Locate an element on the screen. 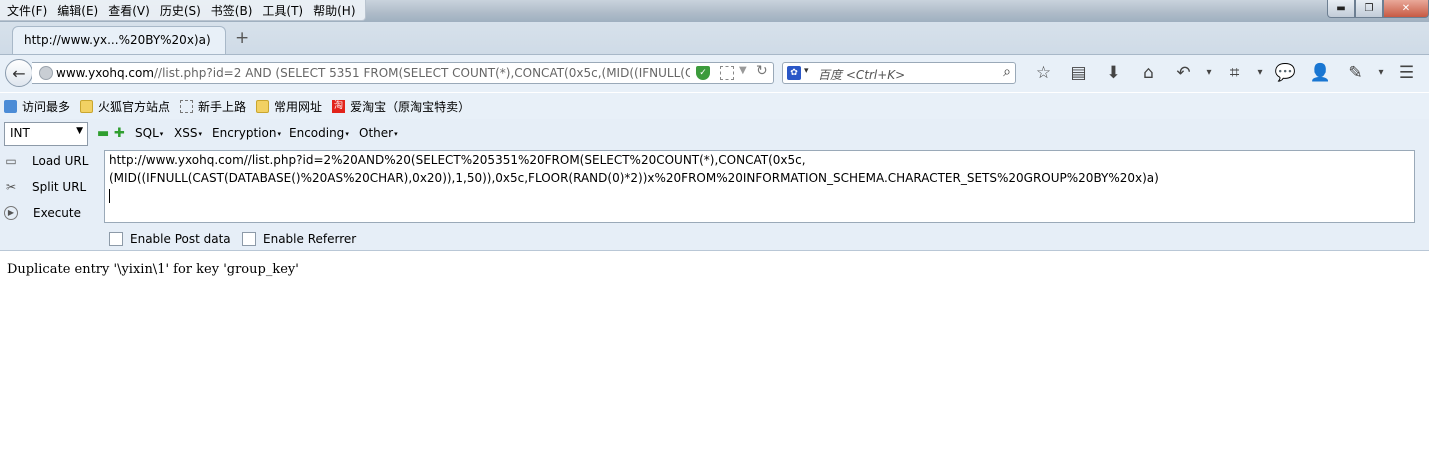 This screenshot has height=466, width=1429. taobao-icon: 淘 is located at coordinates (339, 106).